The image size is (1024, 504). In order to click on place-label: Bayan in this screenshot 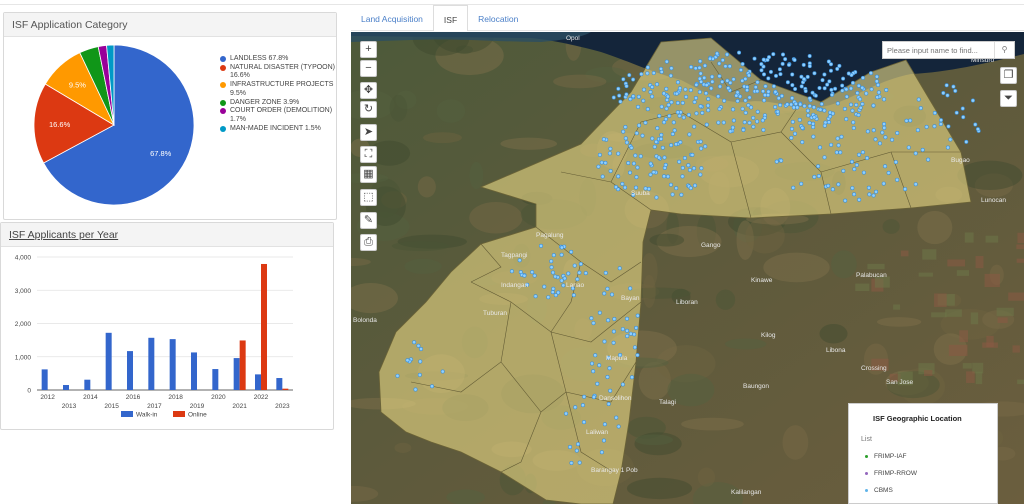, I will do `click(630, 298)`.